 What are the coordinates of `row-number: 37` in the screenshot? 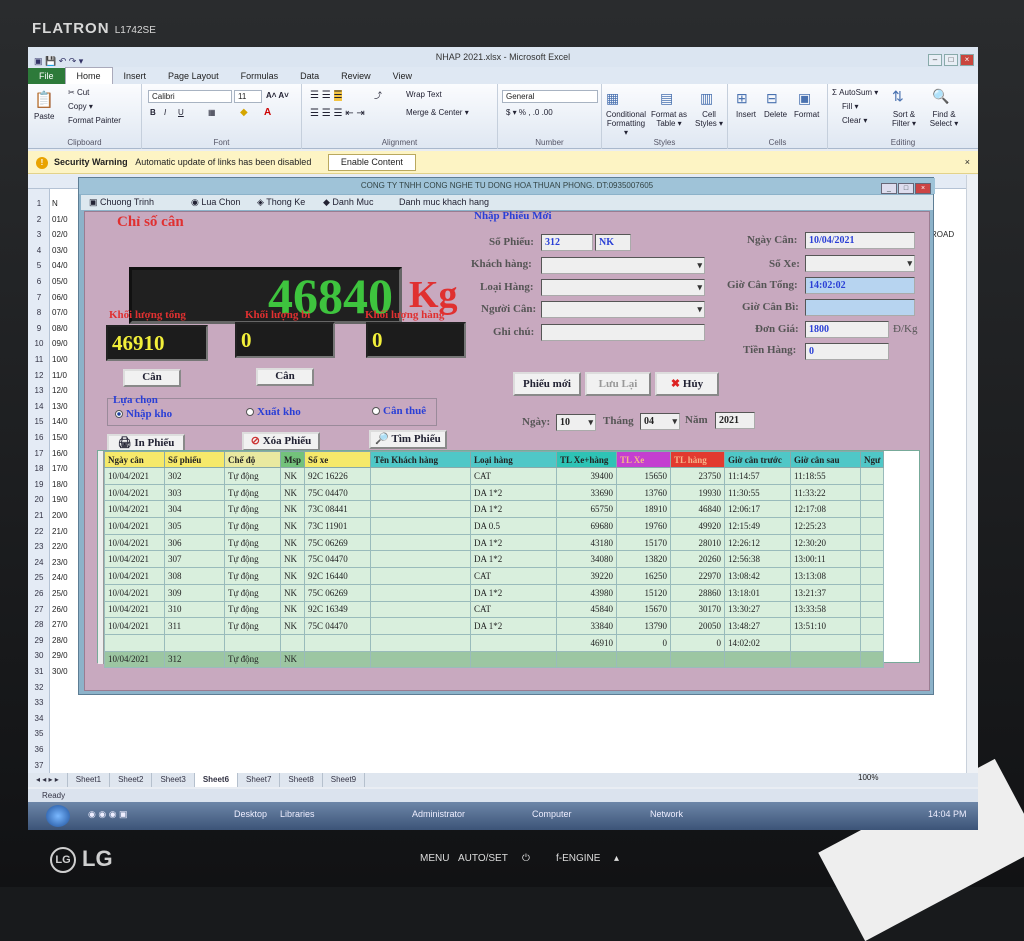 It's located at (39, 765).